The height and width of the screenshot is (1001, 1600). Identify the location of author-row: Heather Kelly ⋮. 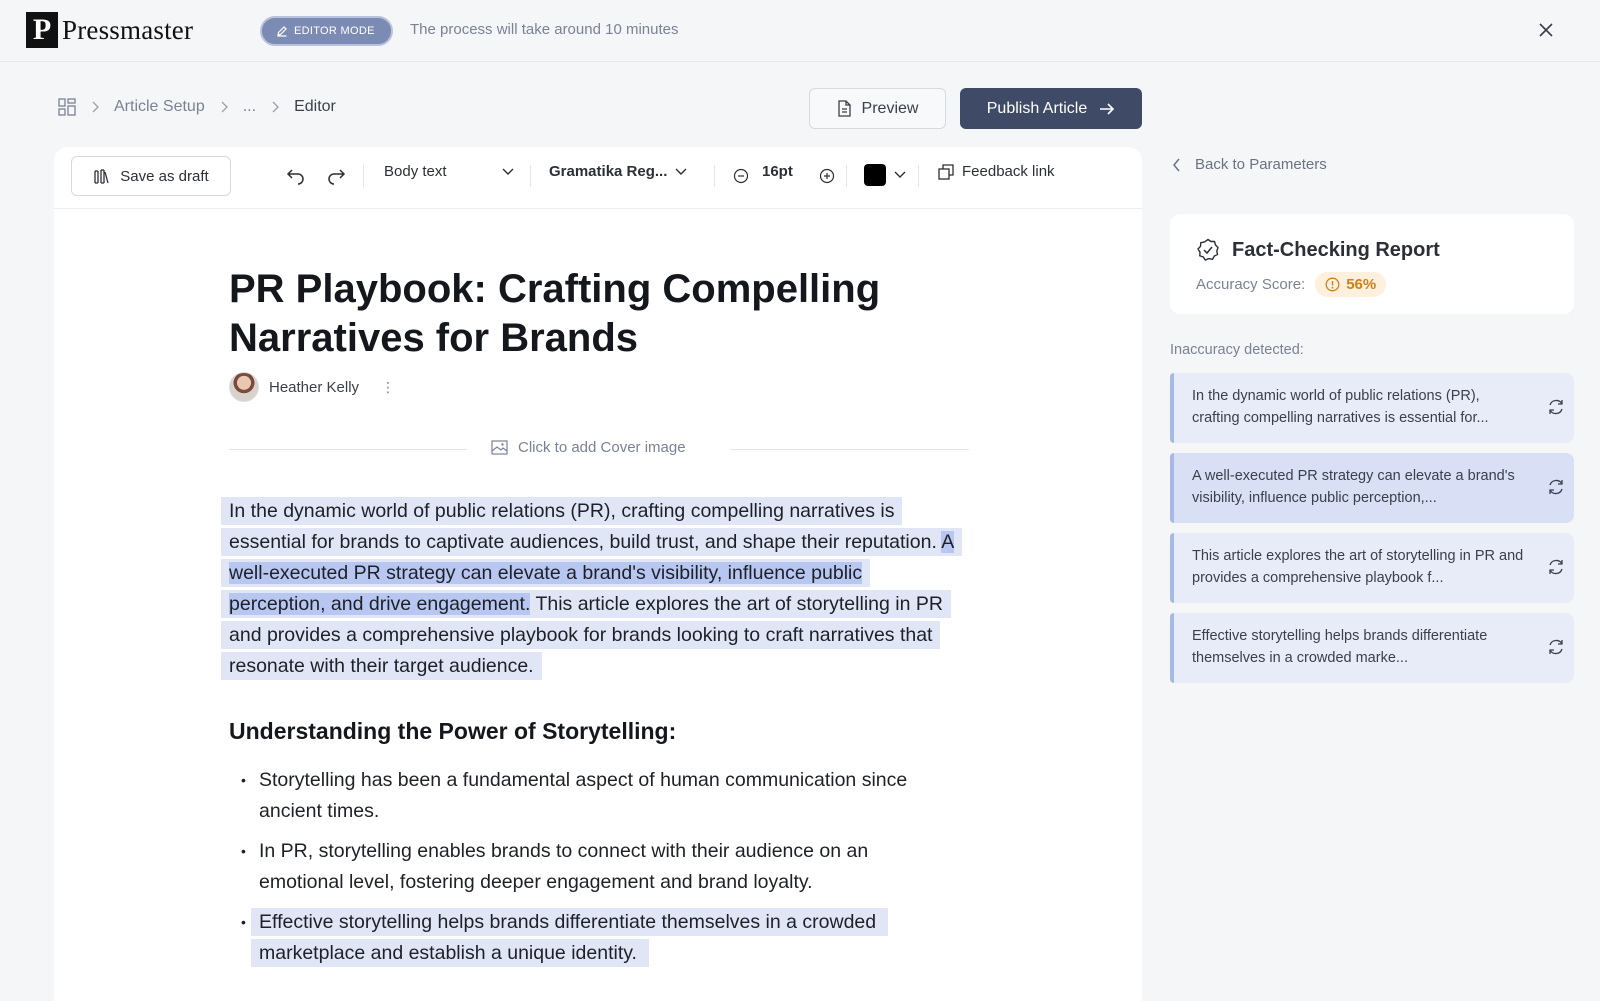
(312, 387).